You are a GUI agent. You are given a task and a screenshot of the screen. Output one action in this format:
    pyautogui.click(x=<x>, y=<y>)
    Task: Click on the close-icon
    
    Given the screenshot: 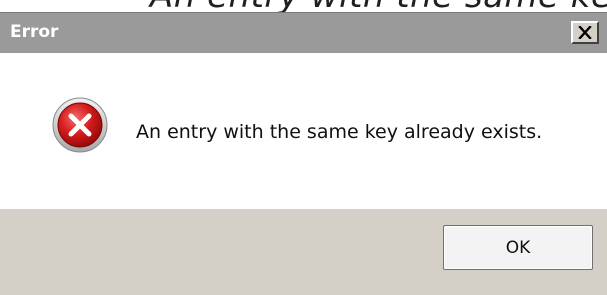 What is the action you would take?
    pyautogui.click(x=585, y=32)
    